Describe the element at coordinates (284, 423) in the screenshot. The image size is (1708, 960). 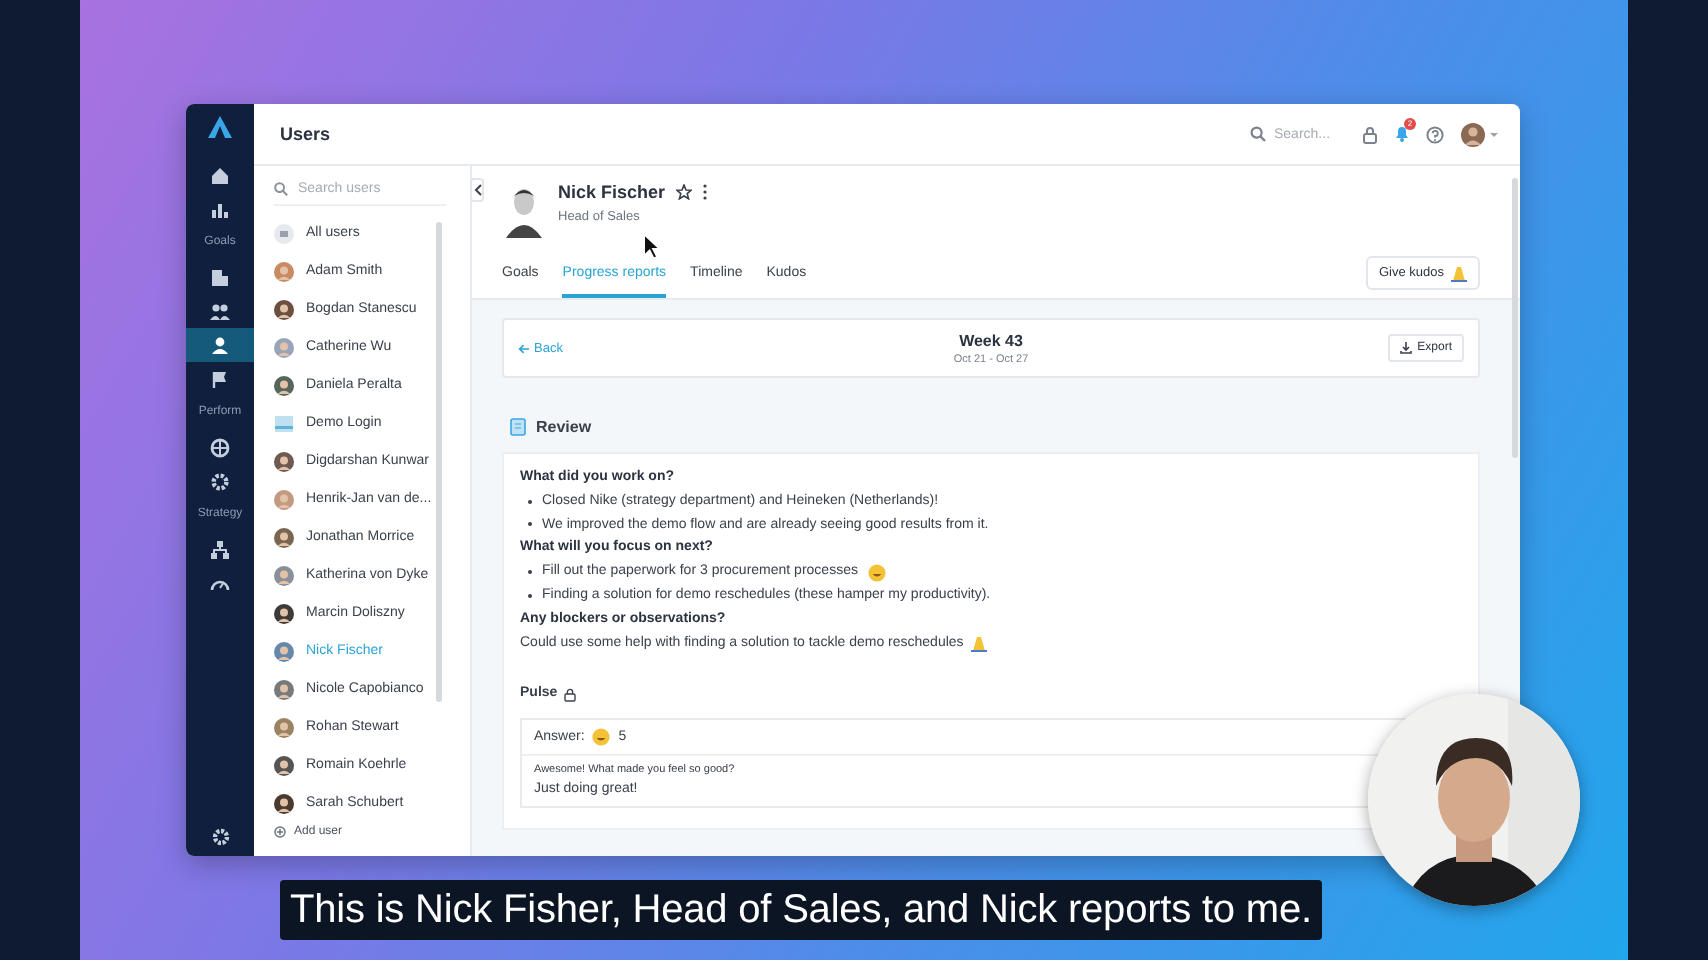
I see `window-icon` at that location.